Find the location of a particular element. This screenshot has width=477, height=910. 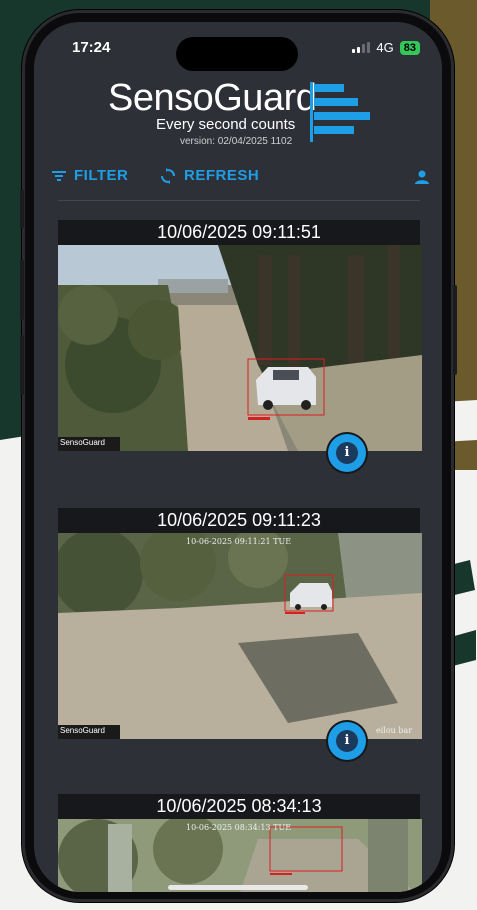

status-indicators: 4G 83 is located at coordinates (386, 47).